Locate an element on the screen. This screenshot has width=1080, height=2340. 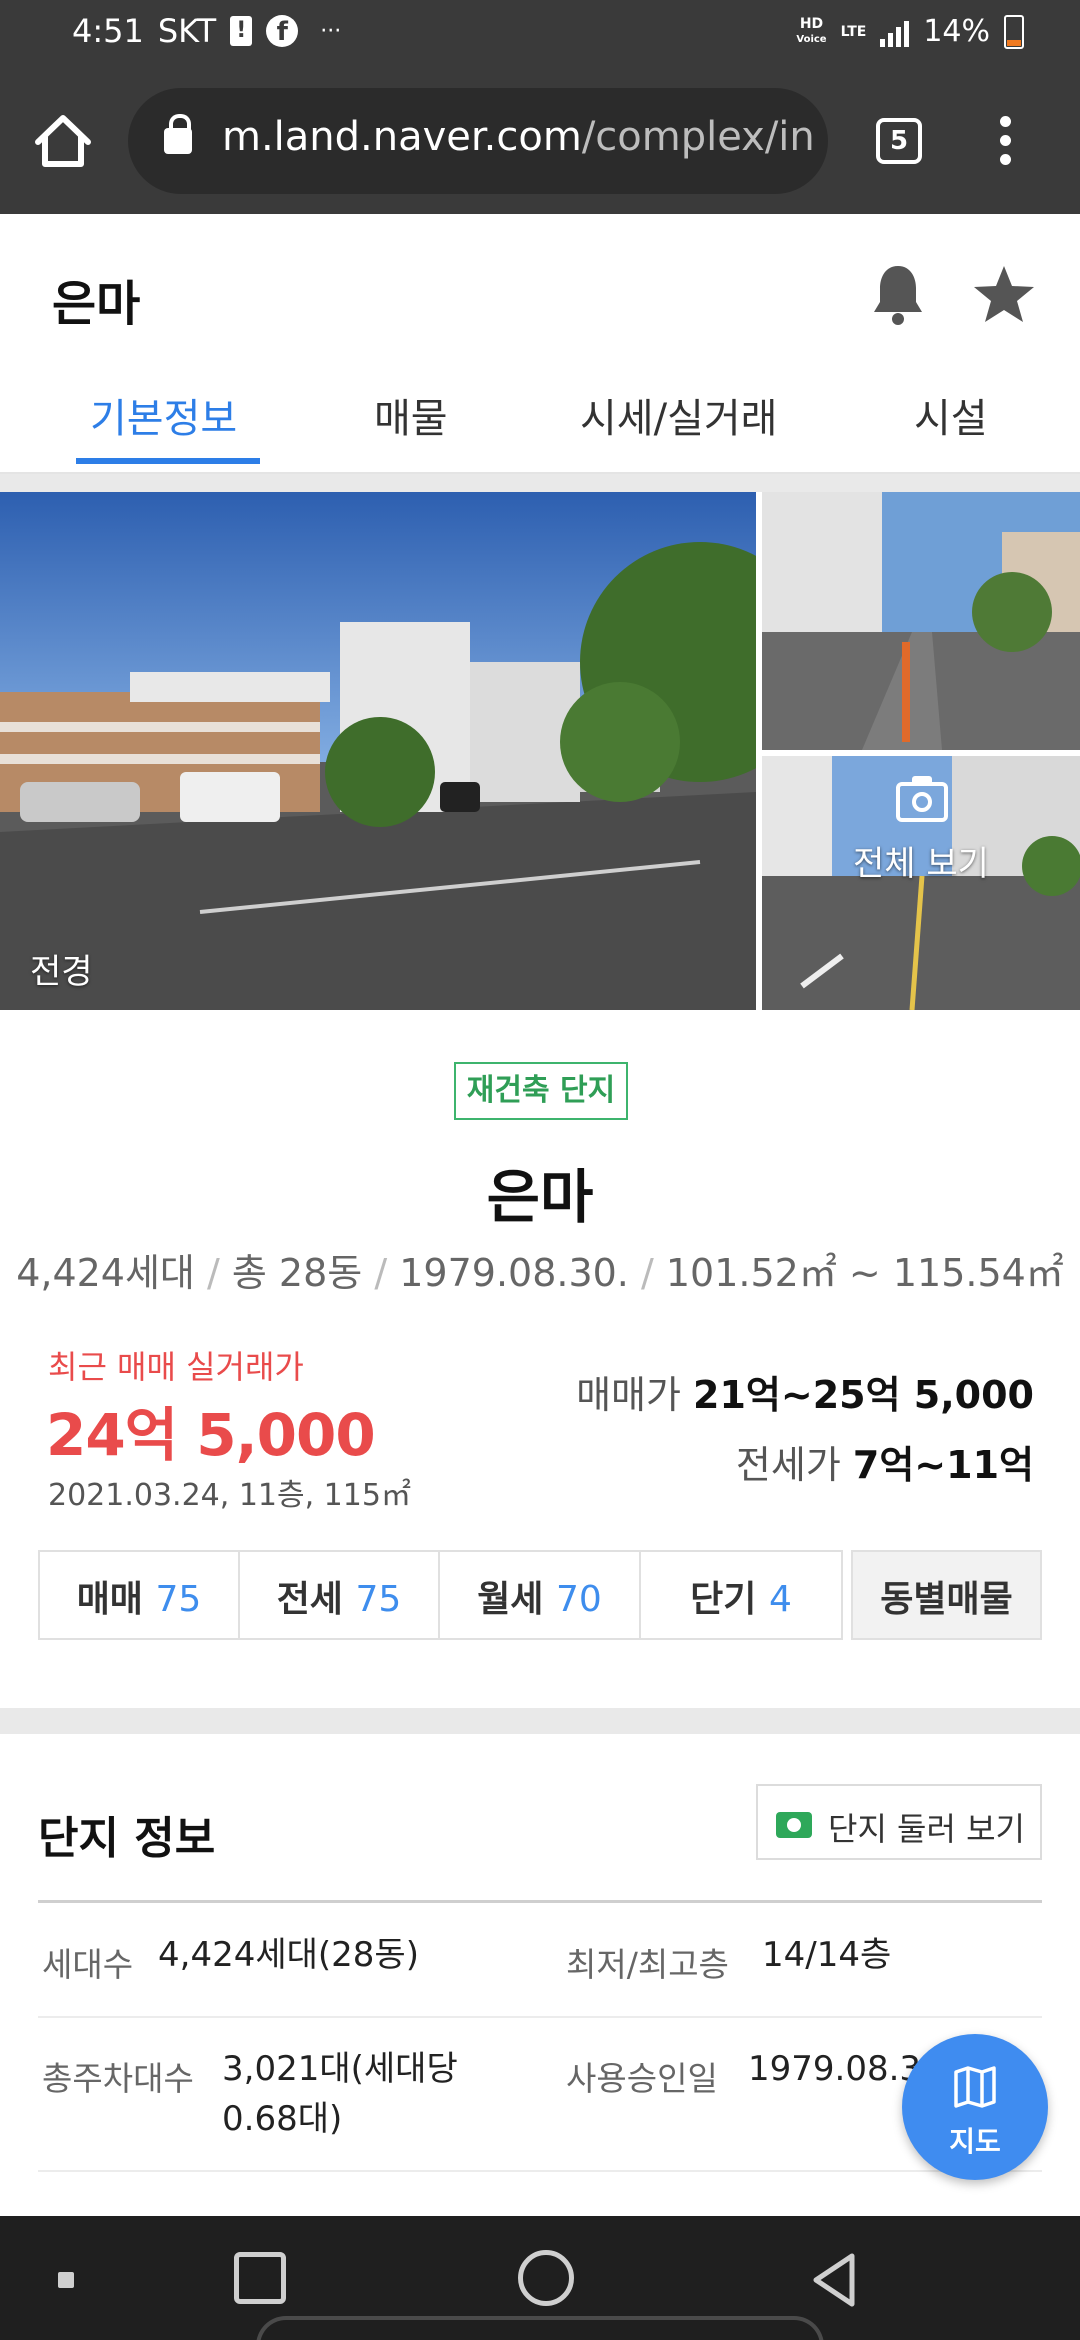
count-short-term-button: 단기 4 is located at coordinates (741, 1595).